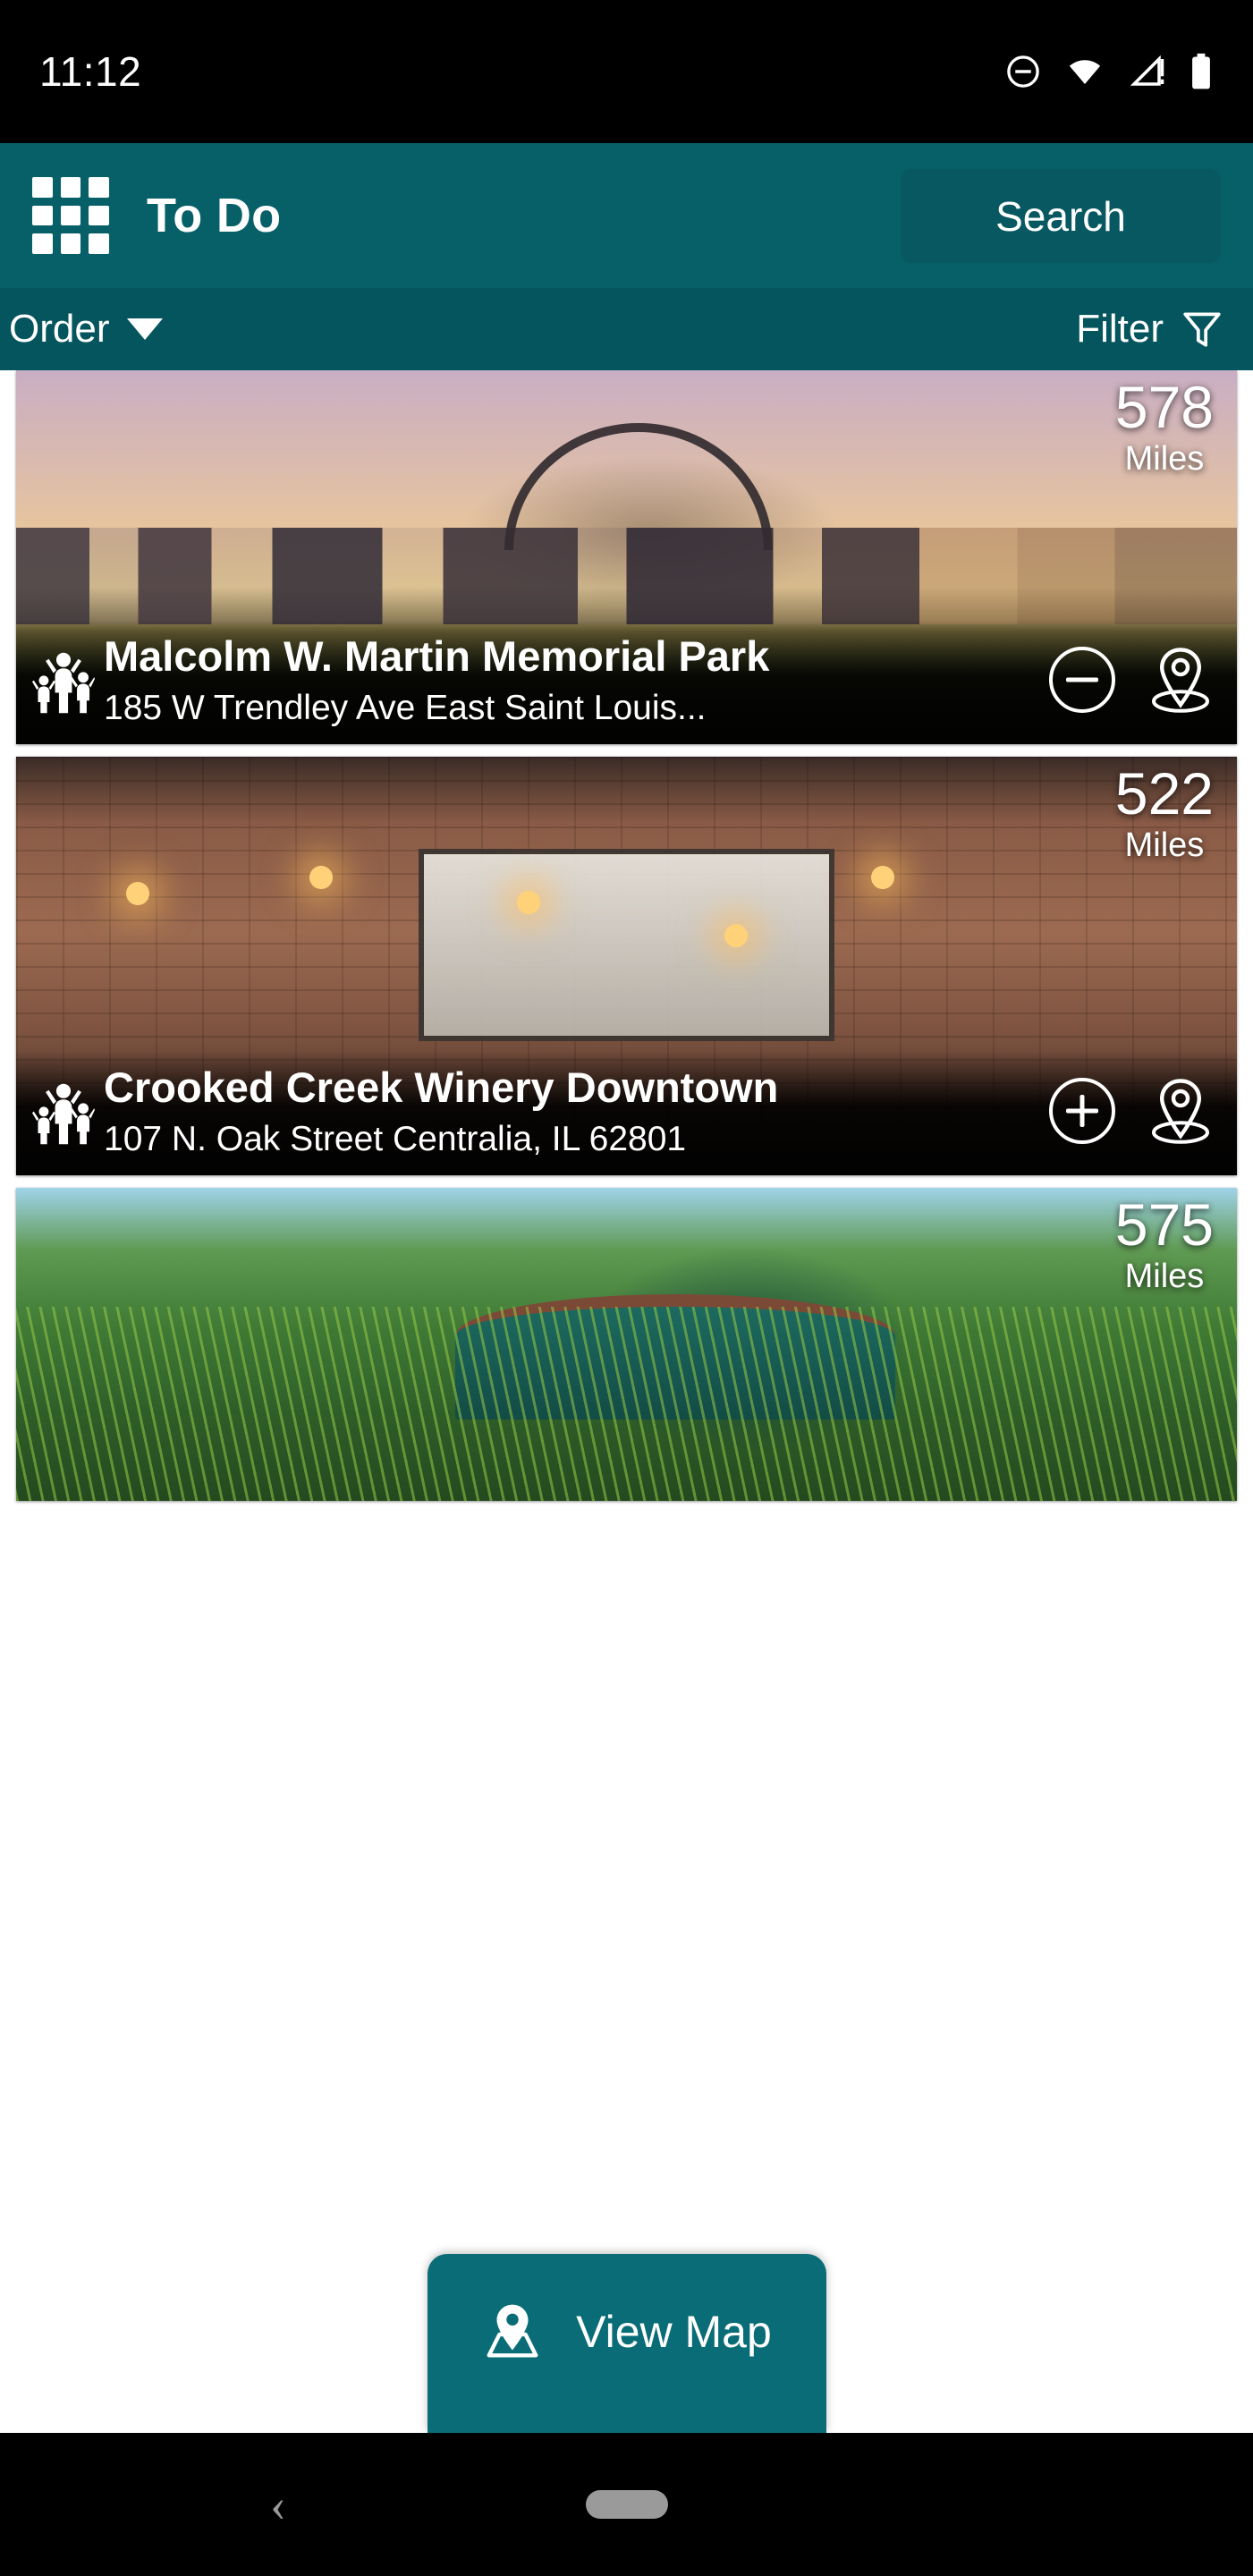  What do you see at coordinates (512, 2331) in the screenshot?
I see `map-pin-icon` at bounding box center [512, 2331].